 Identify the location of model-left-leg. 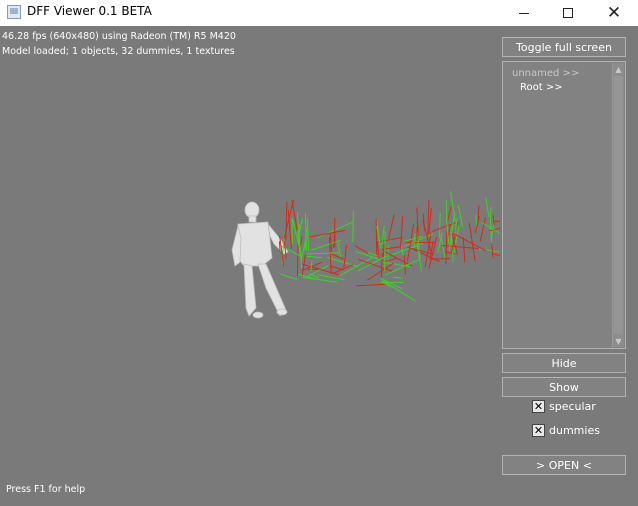
(250, 290).